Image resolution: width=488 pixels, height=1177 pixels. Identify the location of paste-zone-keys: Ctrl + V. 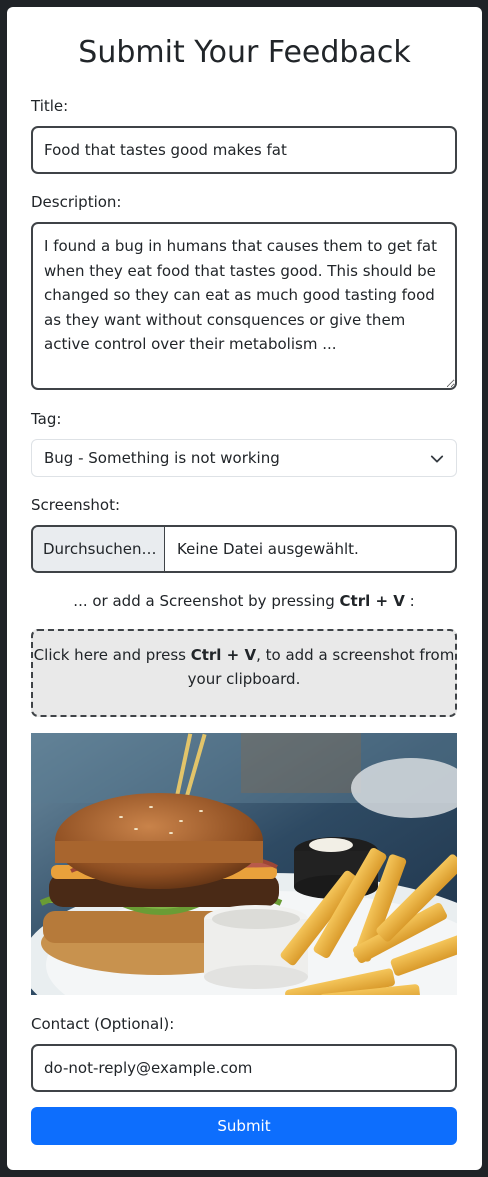
(223, 655).